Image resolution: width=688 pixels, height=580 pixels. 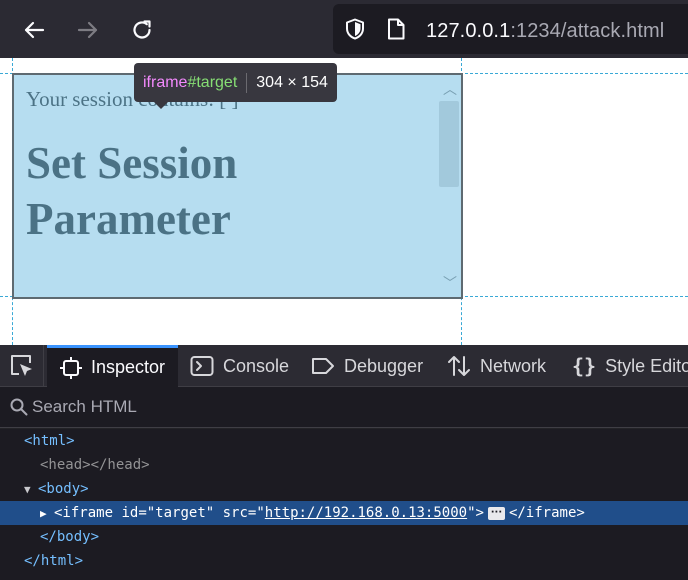 I want to click on search-icon, so click(x=19, y=407).